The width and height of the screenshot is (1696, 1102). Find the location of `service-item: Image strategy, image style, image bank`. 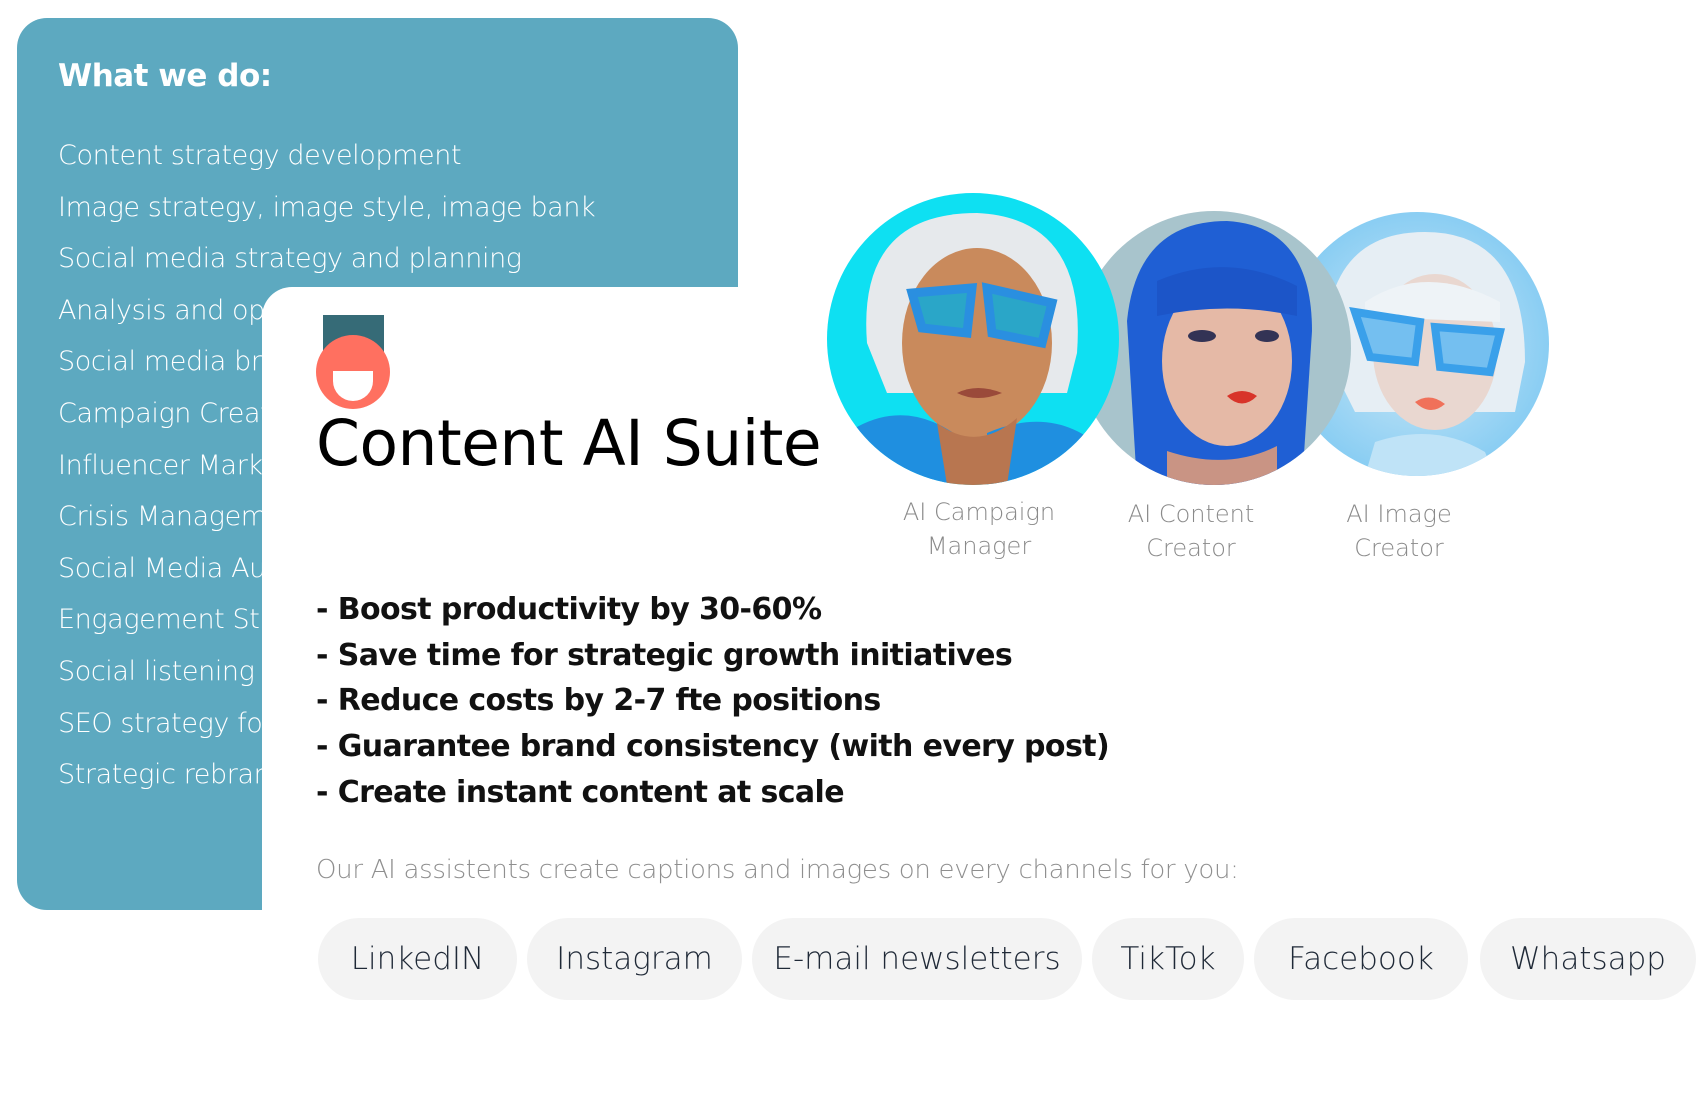

service-item: Image strategy, image style, image bank is located at coordinates (327, 207).